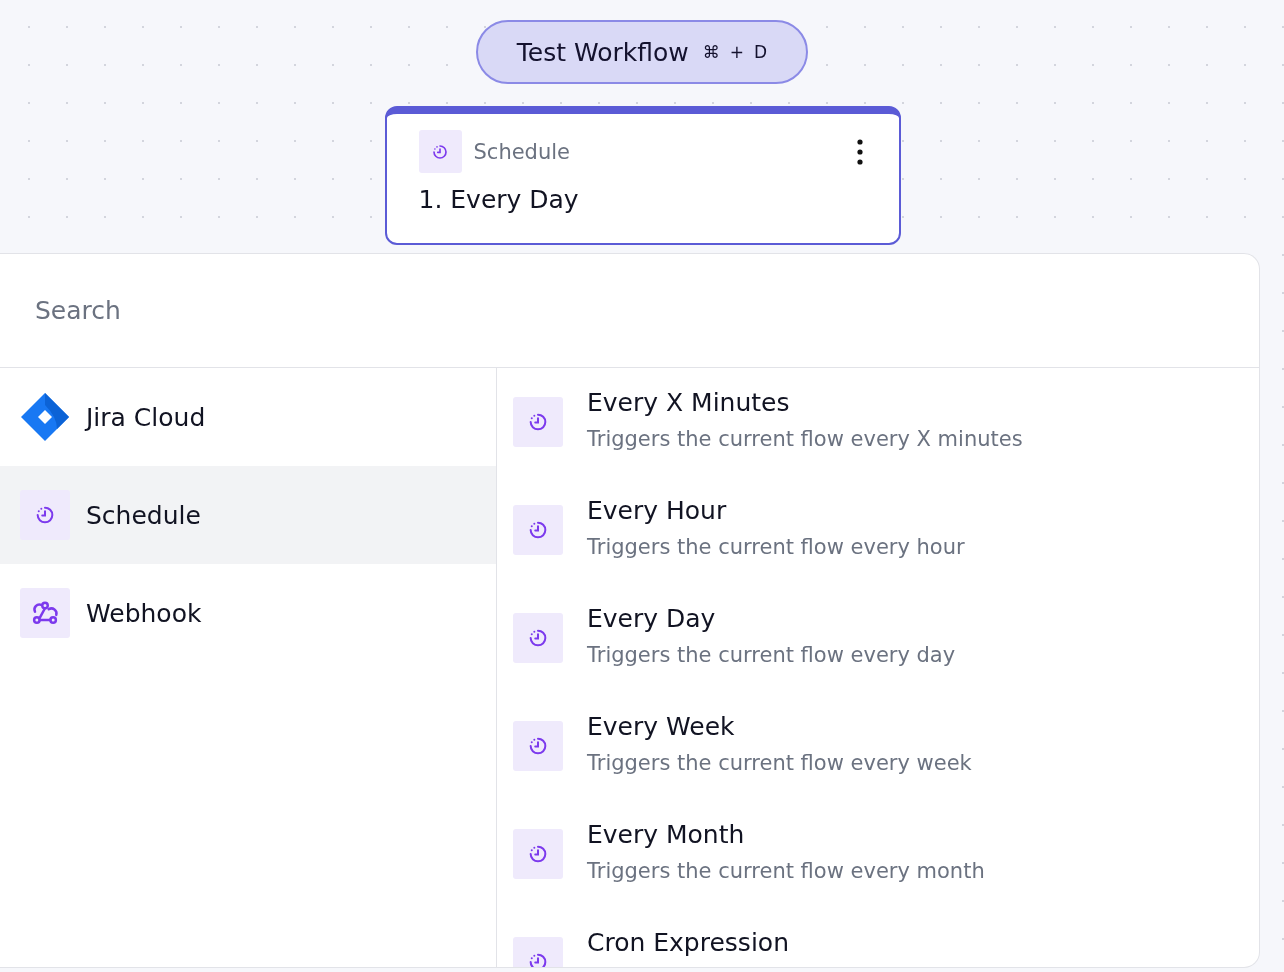 The width and height of the screenshot is (1284, 972). I want to click on trigger-title: Every Day, so click(771, 619).